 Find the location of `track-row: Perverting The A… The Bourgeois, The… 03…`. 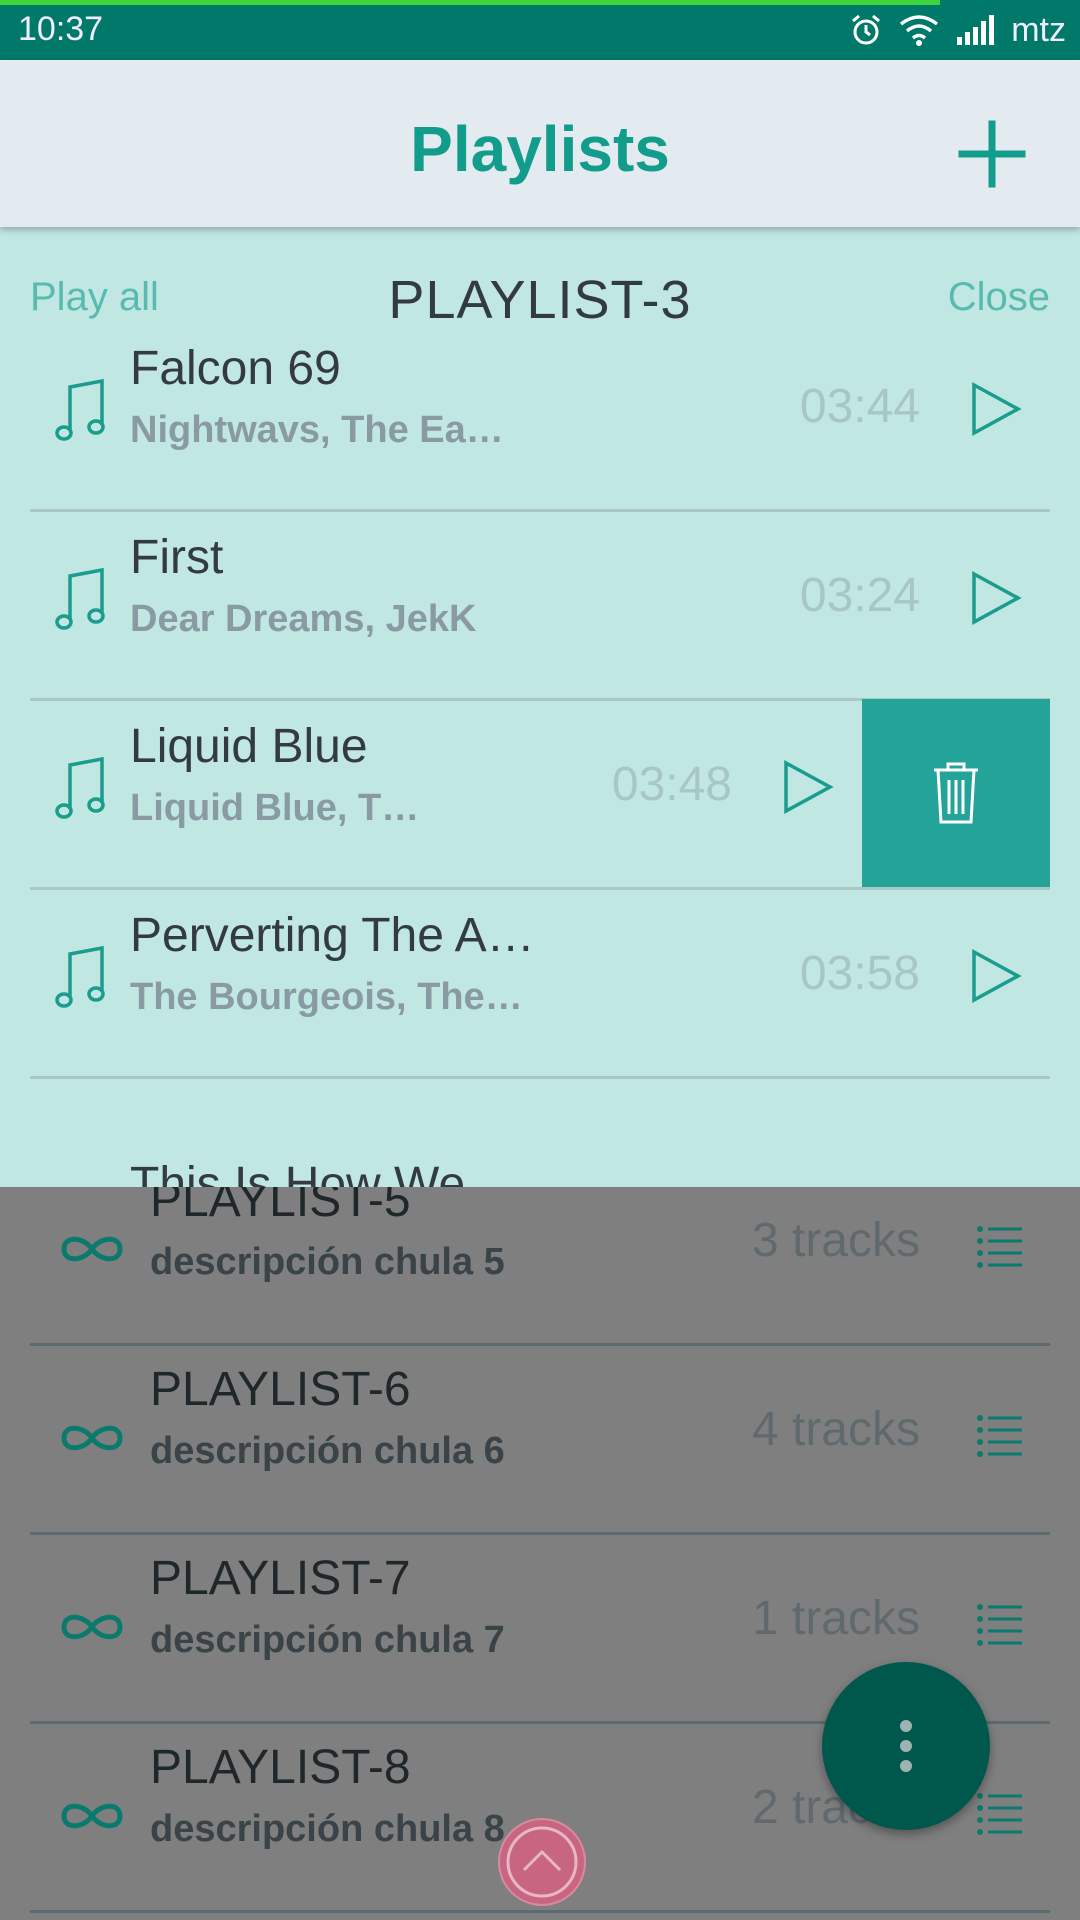

track-row: Perverting The A… The Bourgeois, The… 03… is located at coordinates (540, 983).